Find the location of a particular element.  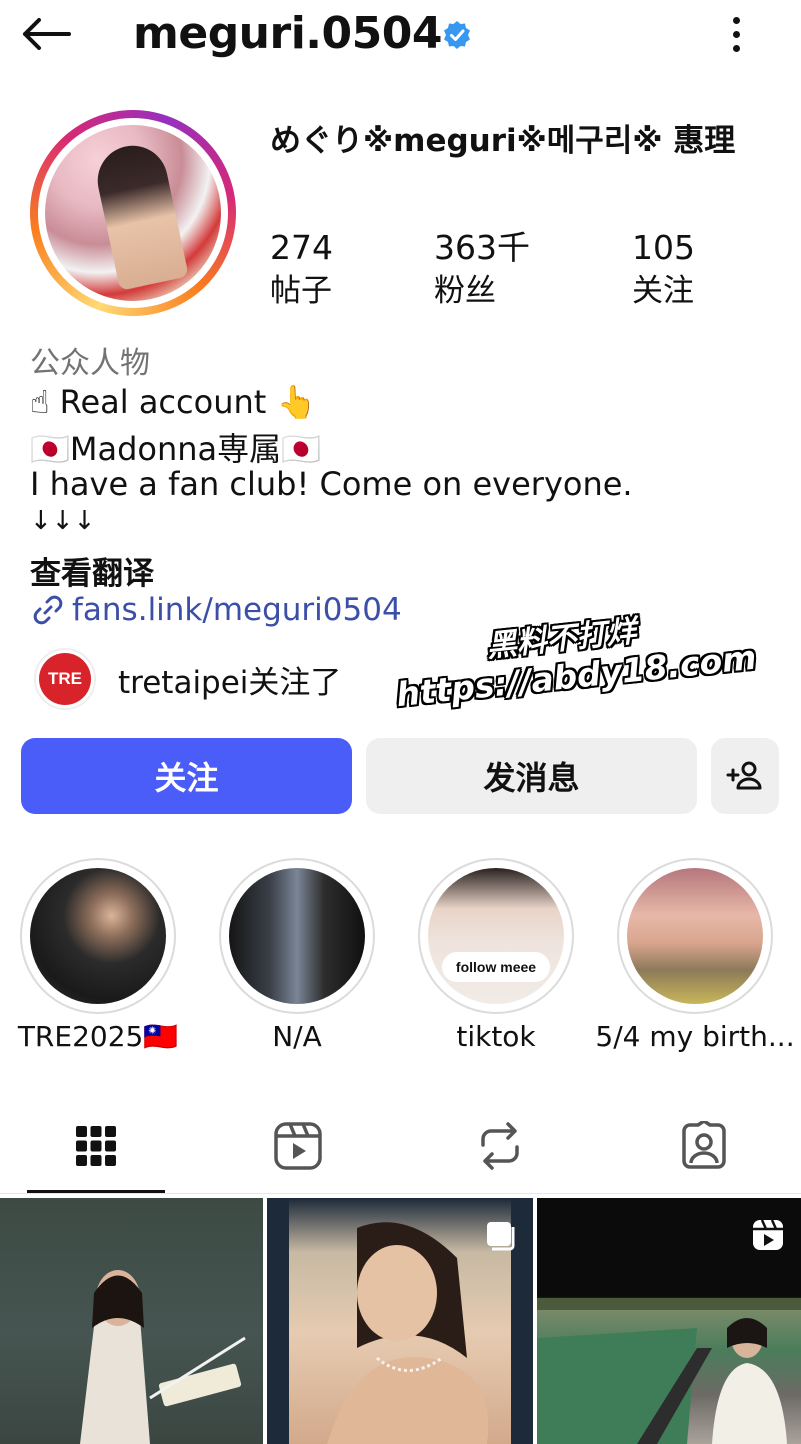

link-text: fans.link/meguri0504 is located at coordinates (237, 610).